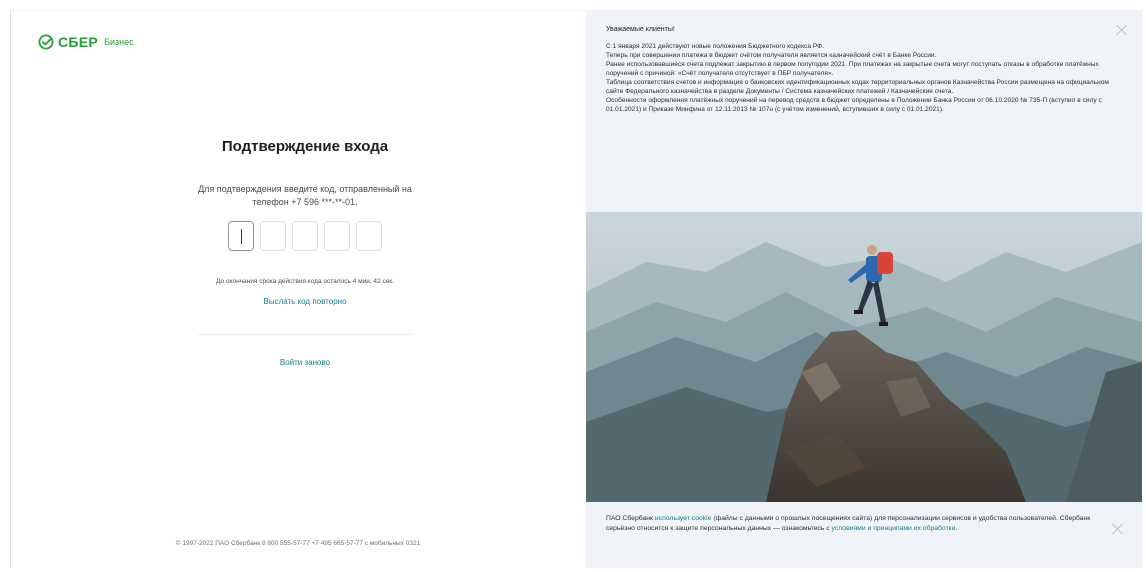  What do you see at coordinates (1118, 529) in the screenshot?
I see `close-cookie-icon` at bounding box center [1118, 529].